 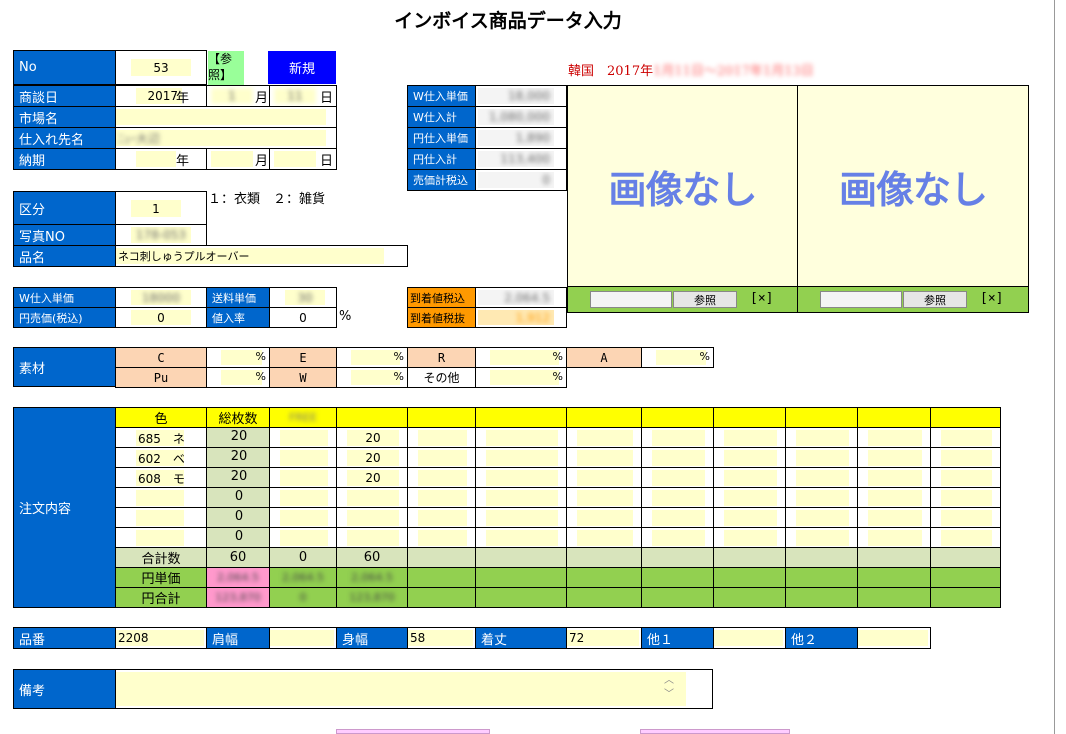 I want to click on markup-input: 0, so click(x=303, y=317).